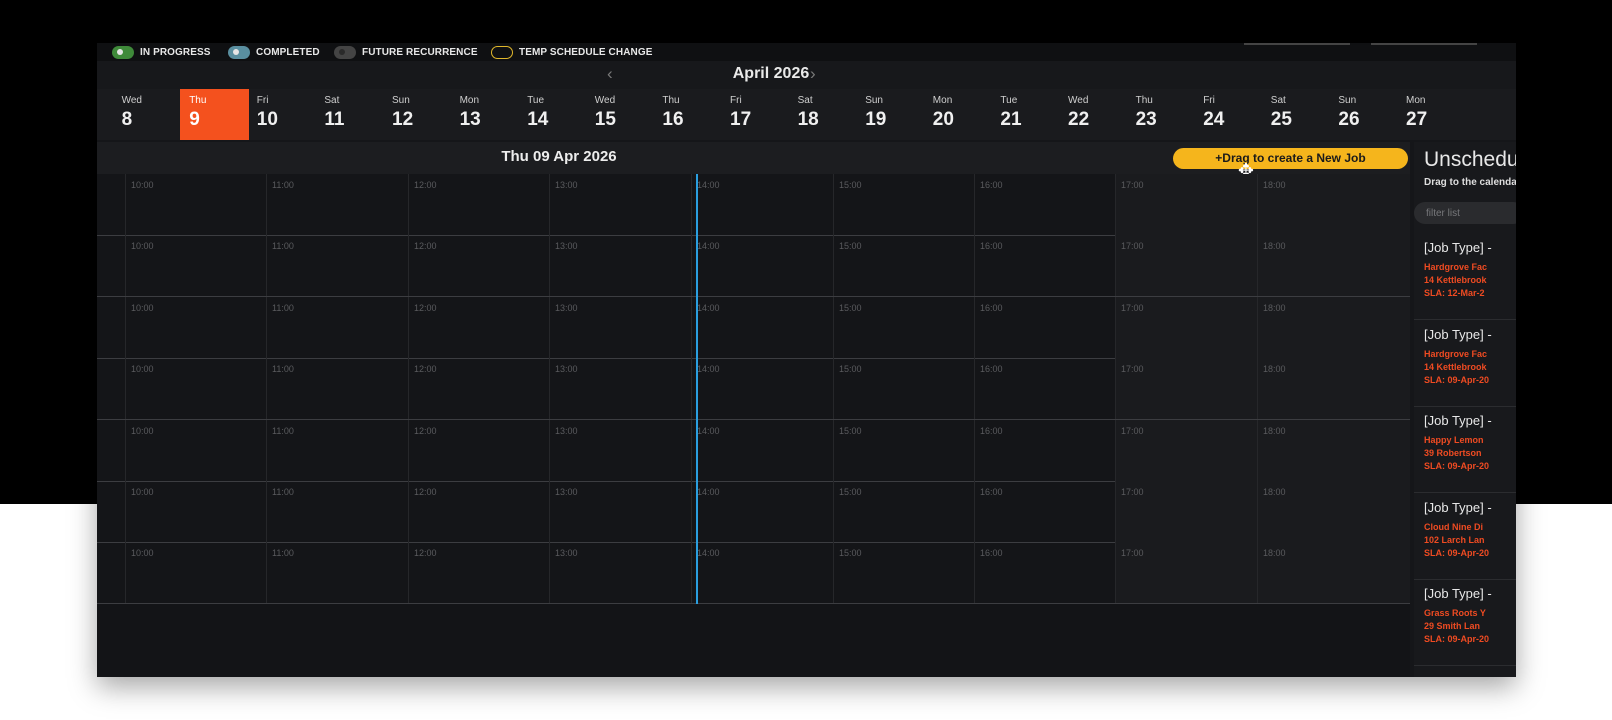  Describe the element at coordinates (1290, 158) in the screenshot. I see `new-job-button: +Drag to create a New Job` at that location.